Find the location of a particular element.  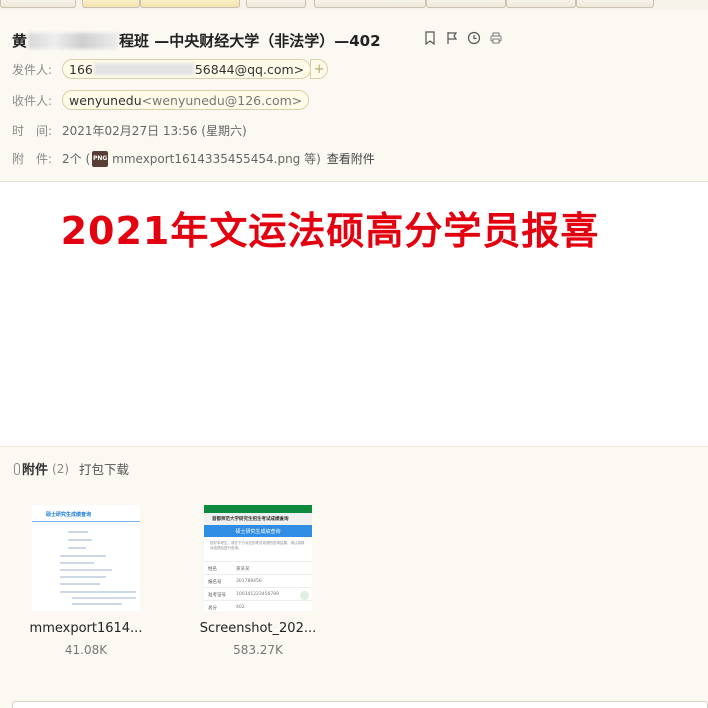

doc-thumb-divider is located at coordinates (86, 521).